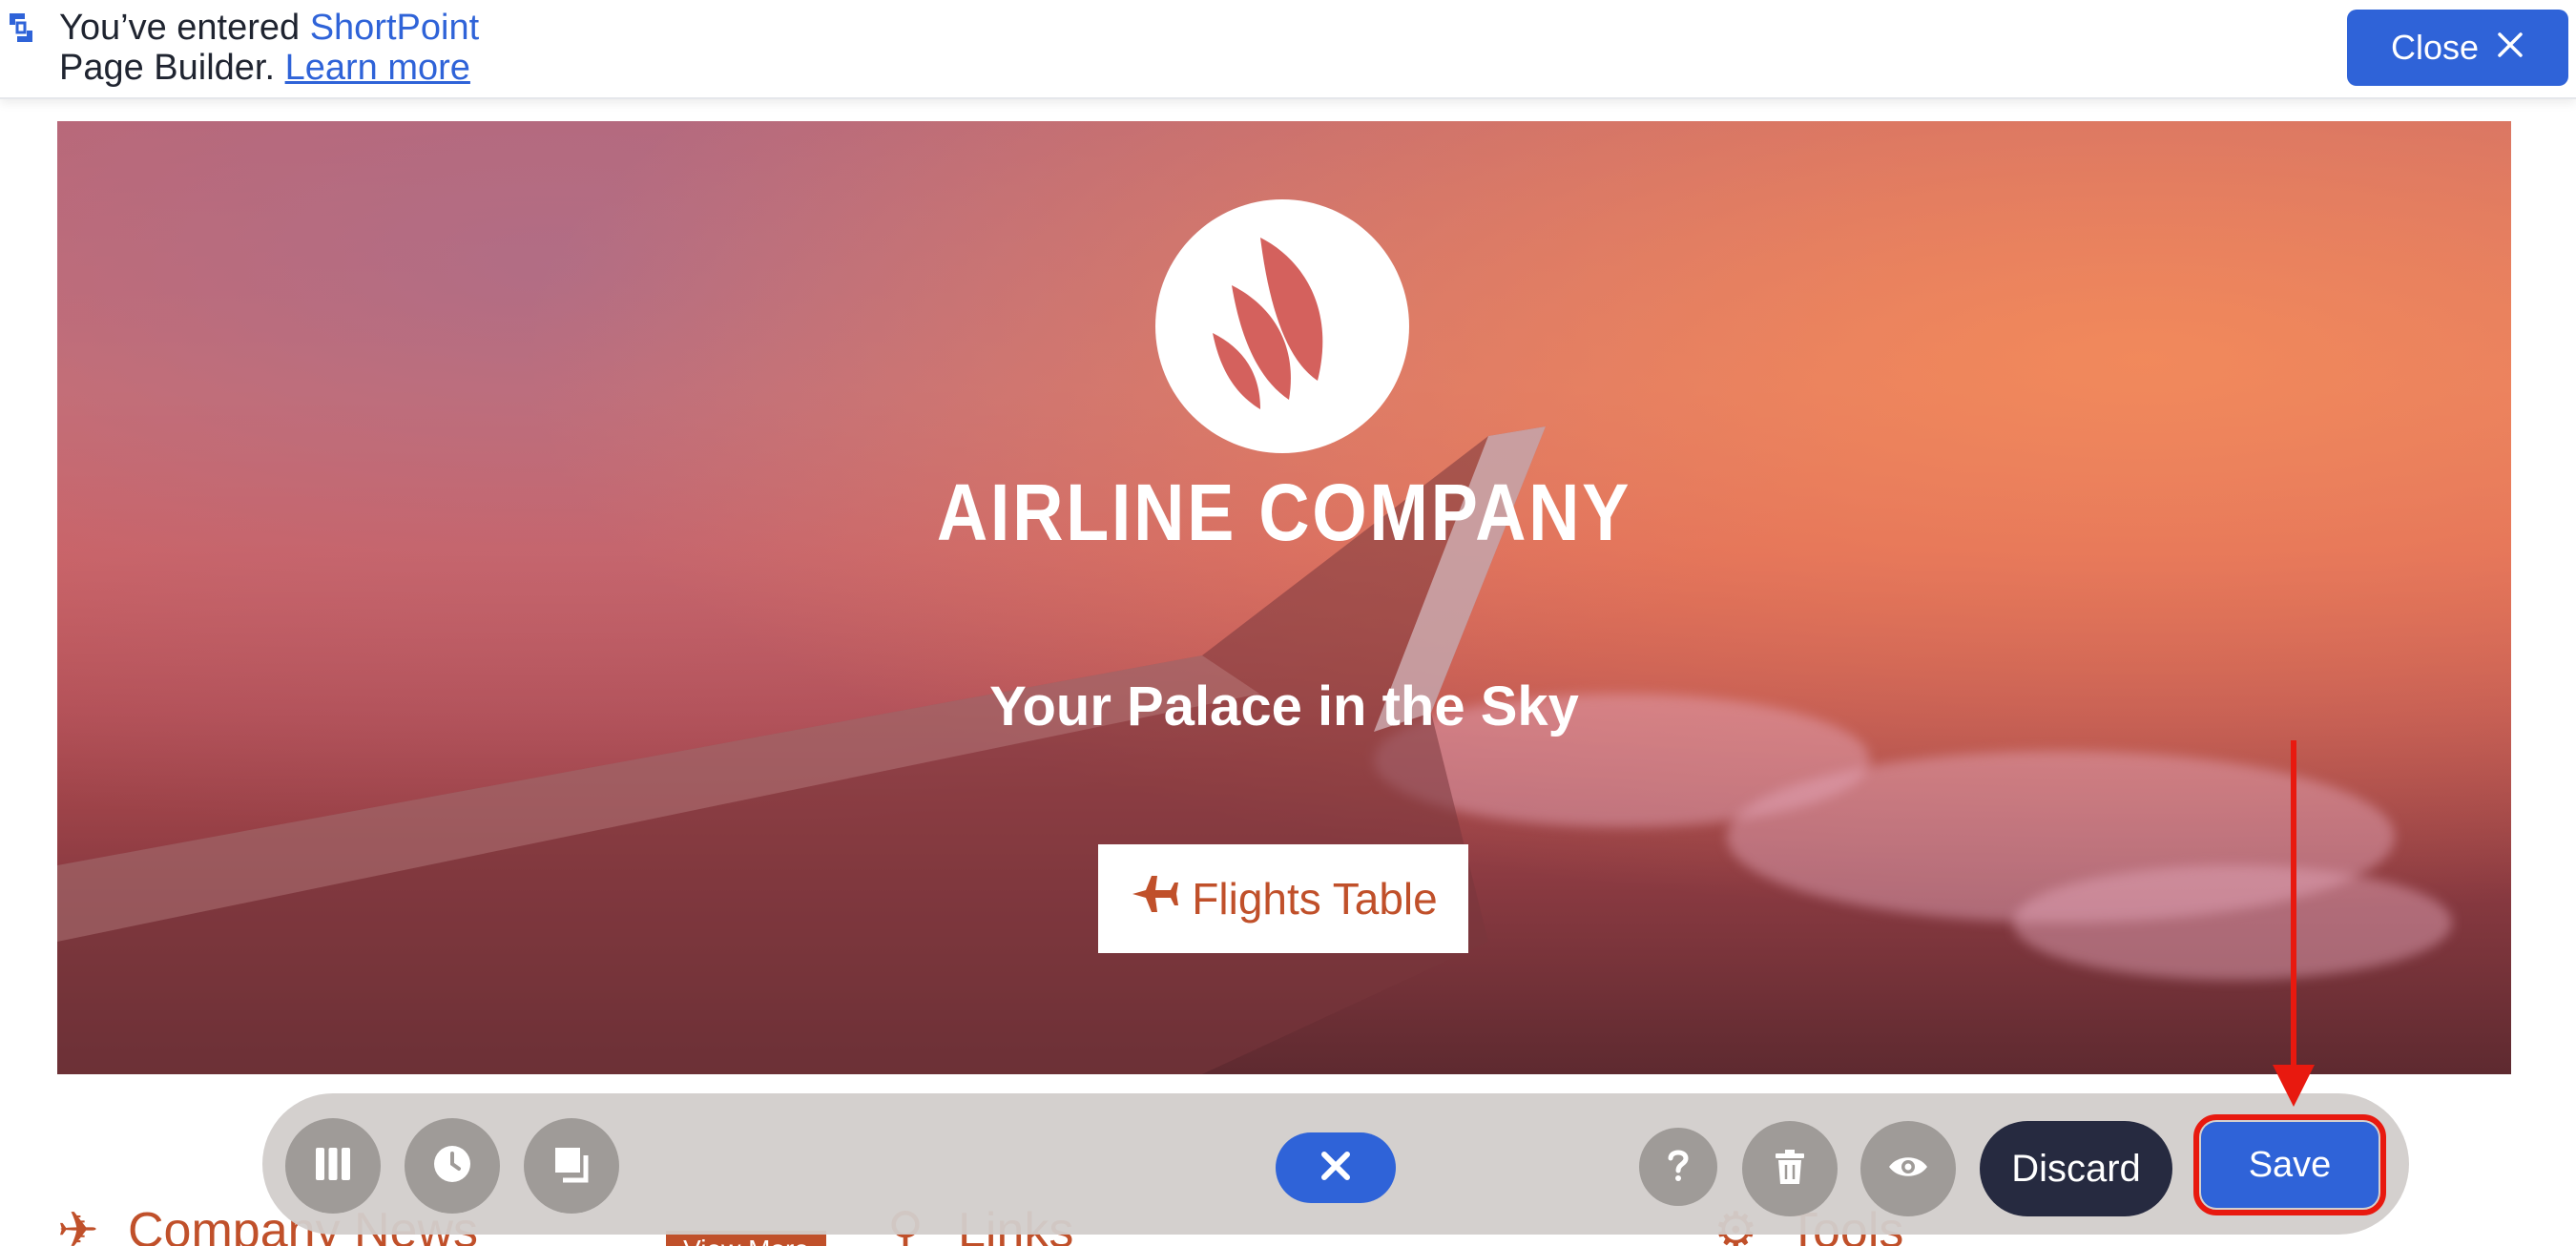 The height and width of the screenshot is (1246, 2576). I want to click on layers-icon, so click(571, 1166).